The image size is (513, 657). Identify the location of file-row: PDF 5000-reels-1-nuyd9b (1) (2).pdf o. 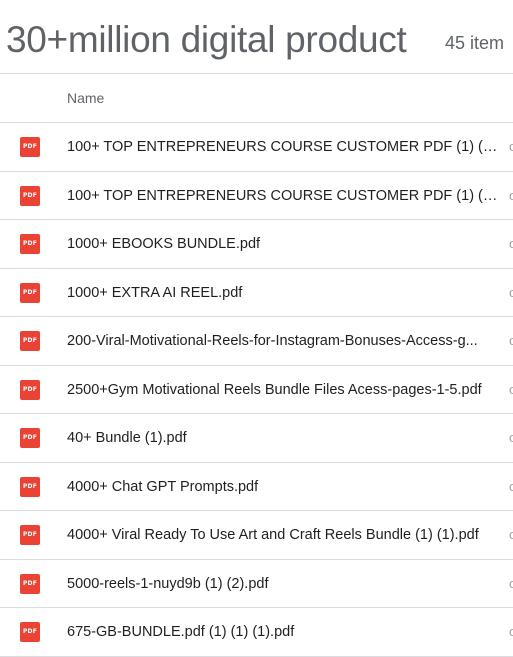
(256, 584).